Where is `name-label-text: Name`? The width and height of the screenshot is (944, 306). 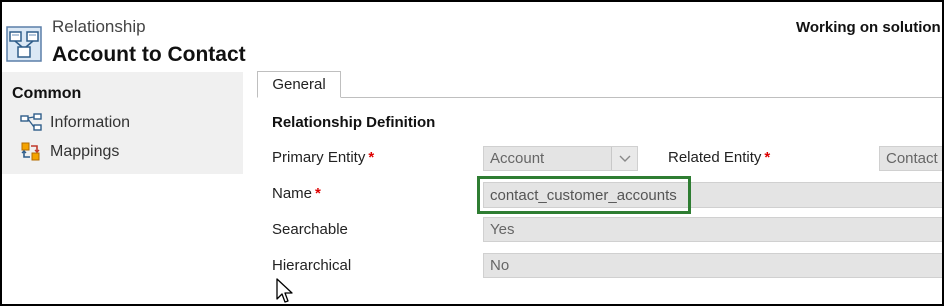
name-label-text: Name is located at coordinates (292, 193).